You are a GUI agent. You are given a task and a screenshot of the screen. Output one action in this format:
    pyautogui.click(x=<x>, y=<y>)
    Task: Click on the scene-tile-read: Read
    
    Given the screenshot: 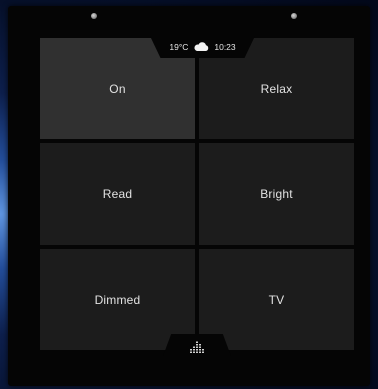 What is the action you would take?
    pyautogui.click(x=117, y=194)
    